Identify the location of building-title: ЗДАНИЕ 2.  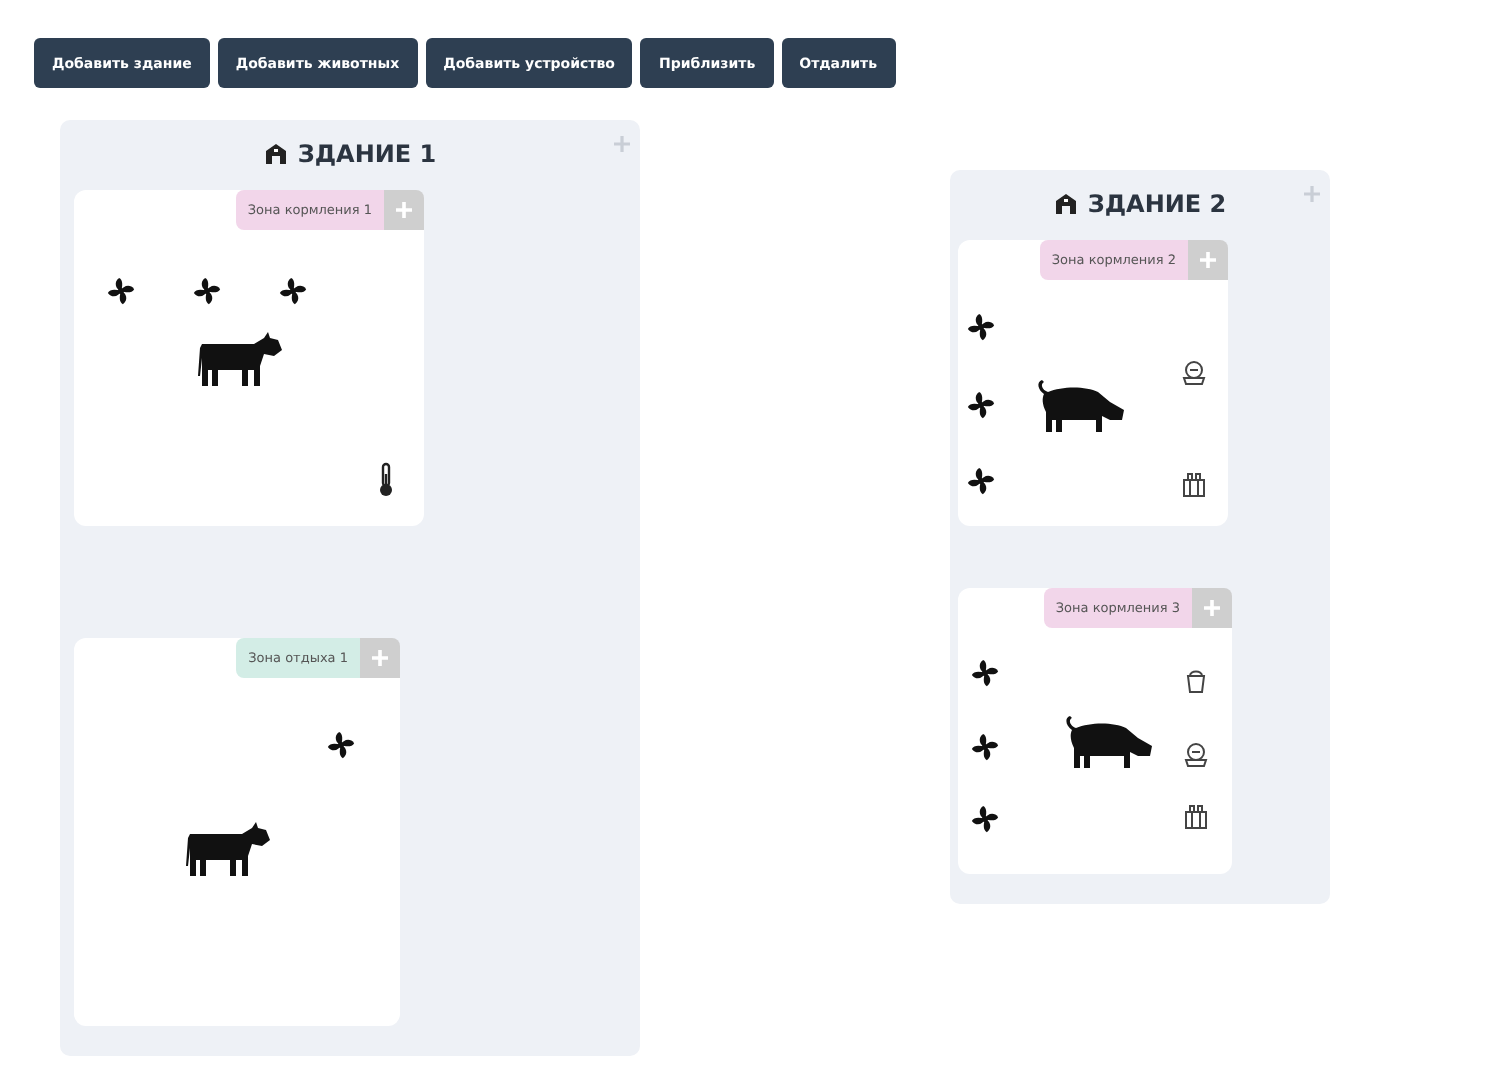
(1157, 204).